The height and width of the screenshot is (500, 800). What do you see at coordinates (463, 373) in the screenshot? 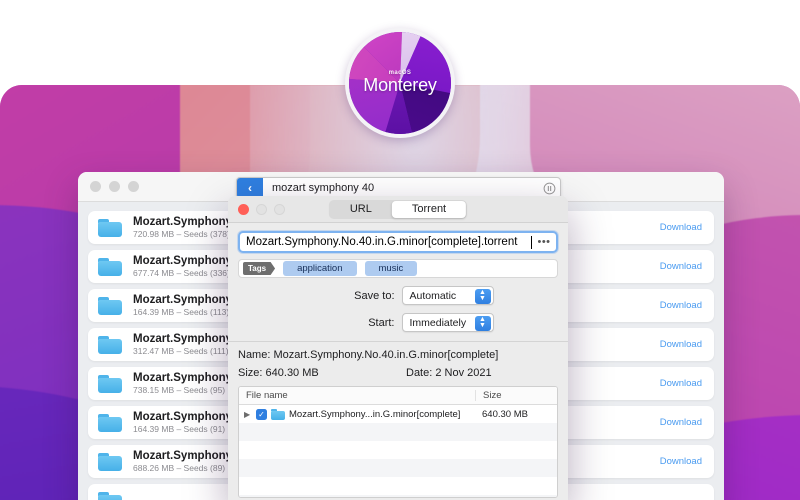
I see `date-value: 2 Nov 2021` at bounding box center [463, 373].